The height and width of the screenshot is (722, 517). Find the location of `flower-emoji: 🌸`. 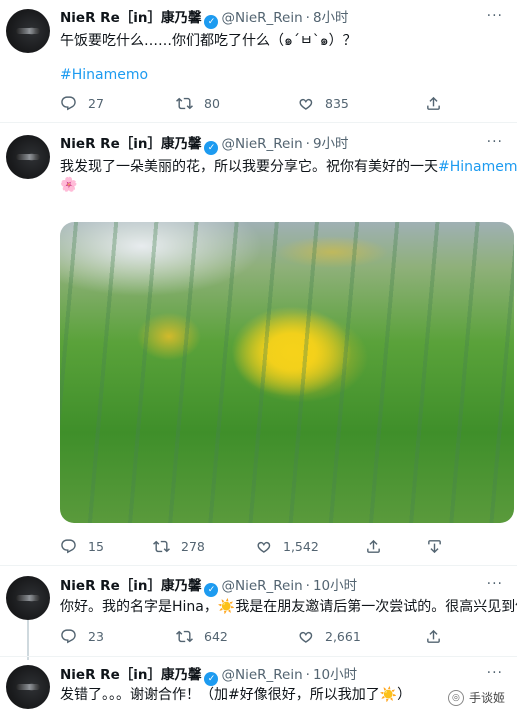

flower-emoji: 🌸 is located at coordinates (69, 185).